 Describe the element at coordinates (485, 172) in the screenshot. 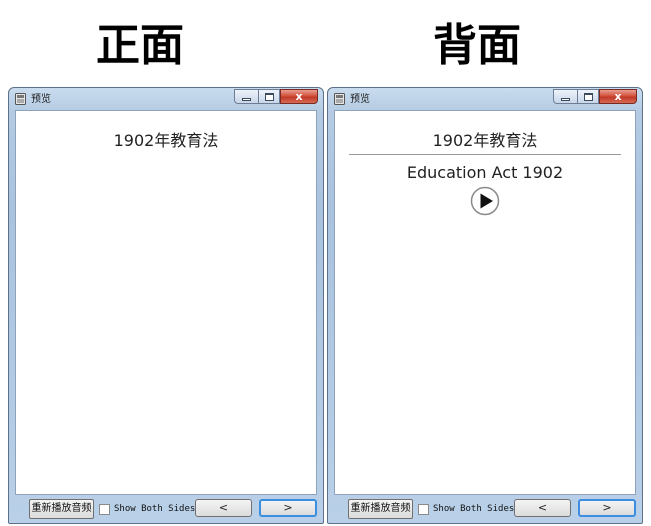

I see `card-back-text: Education Act 1902` at that location.